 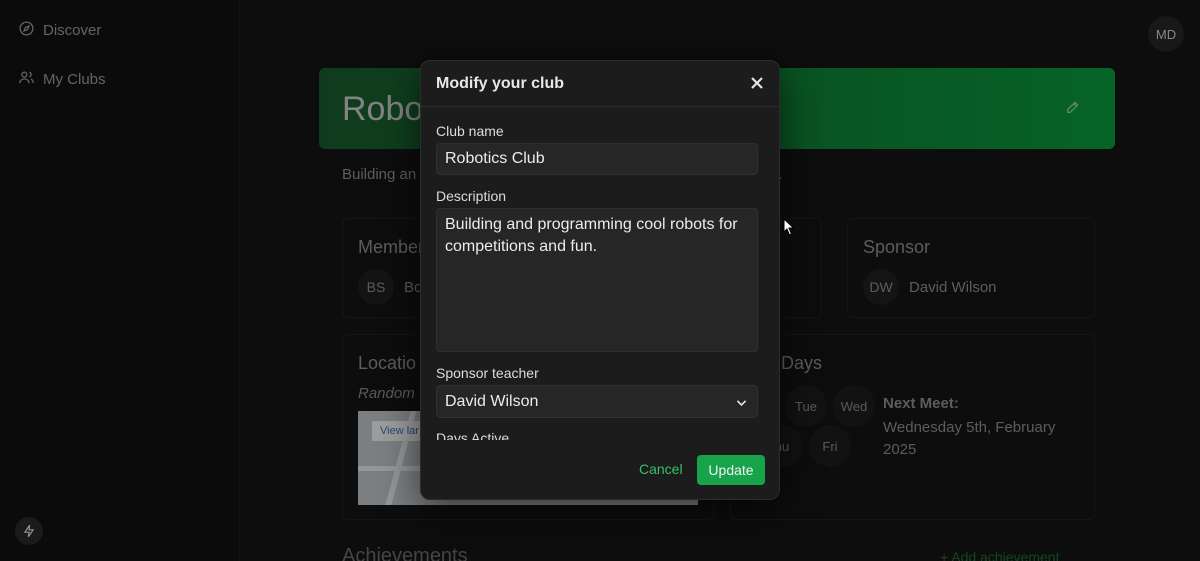 I want to click on description-label: Description, so click(x=471, y=196).